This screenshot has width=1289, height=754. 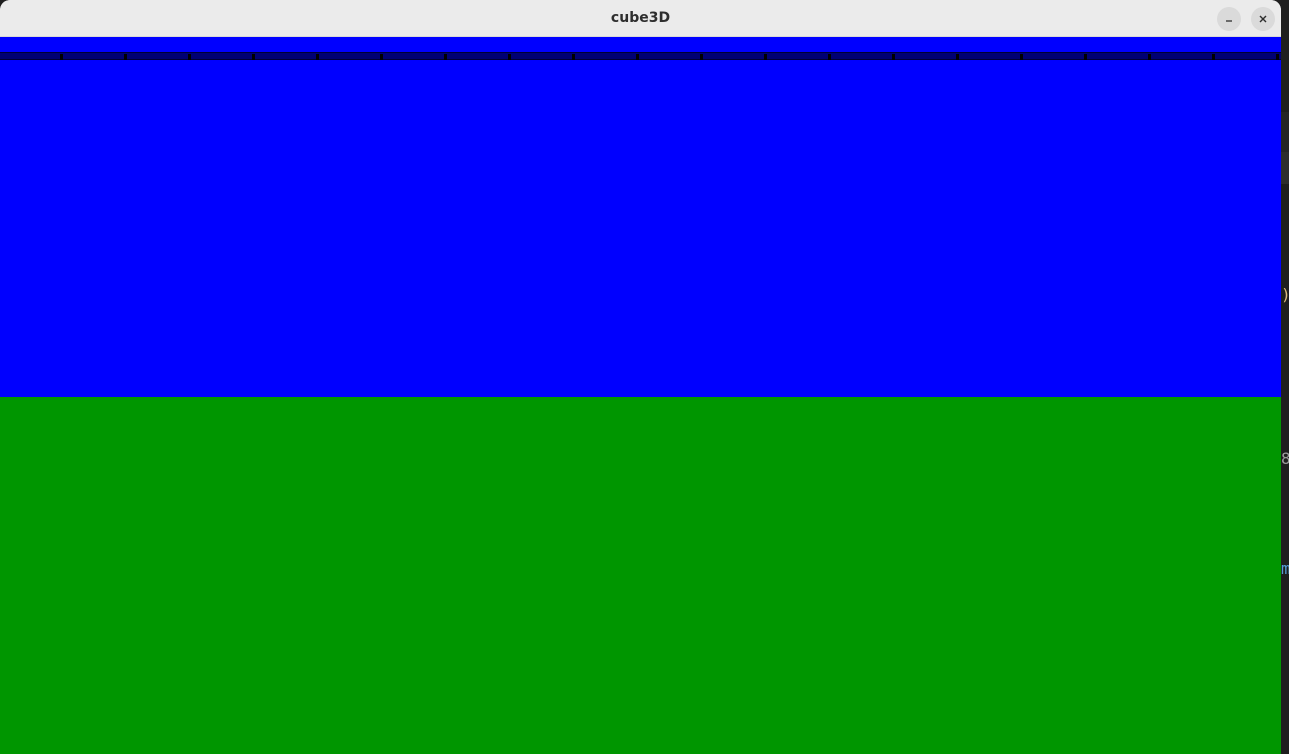 I want to click on minimize-button, so click(x=1229, y=19).